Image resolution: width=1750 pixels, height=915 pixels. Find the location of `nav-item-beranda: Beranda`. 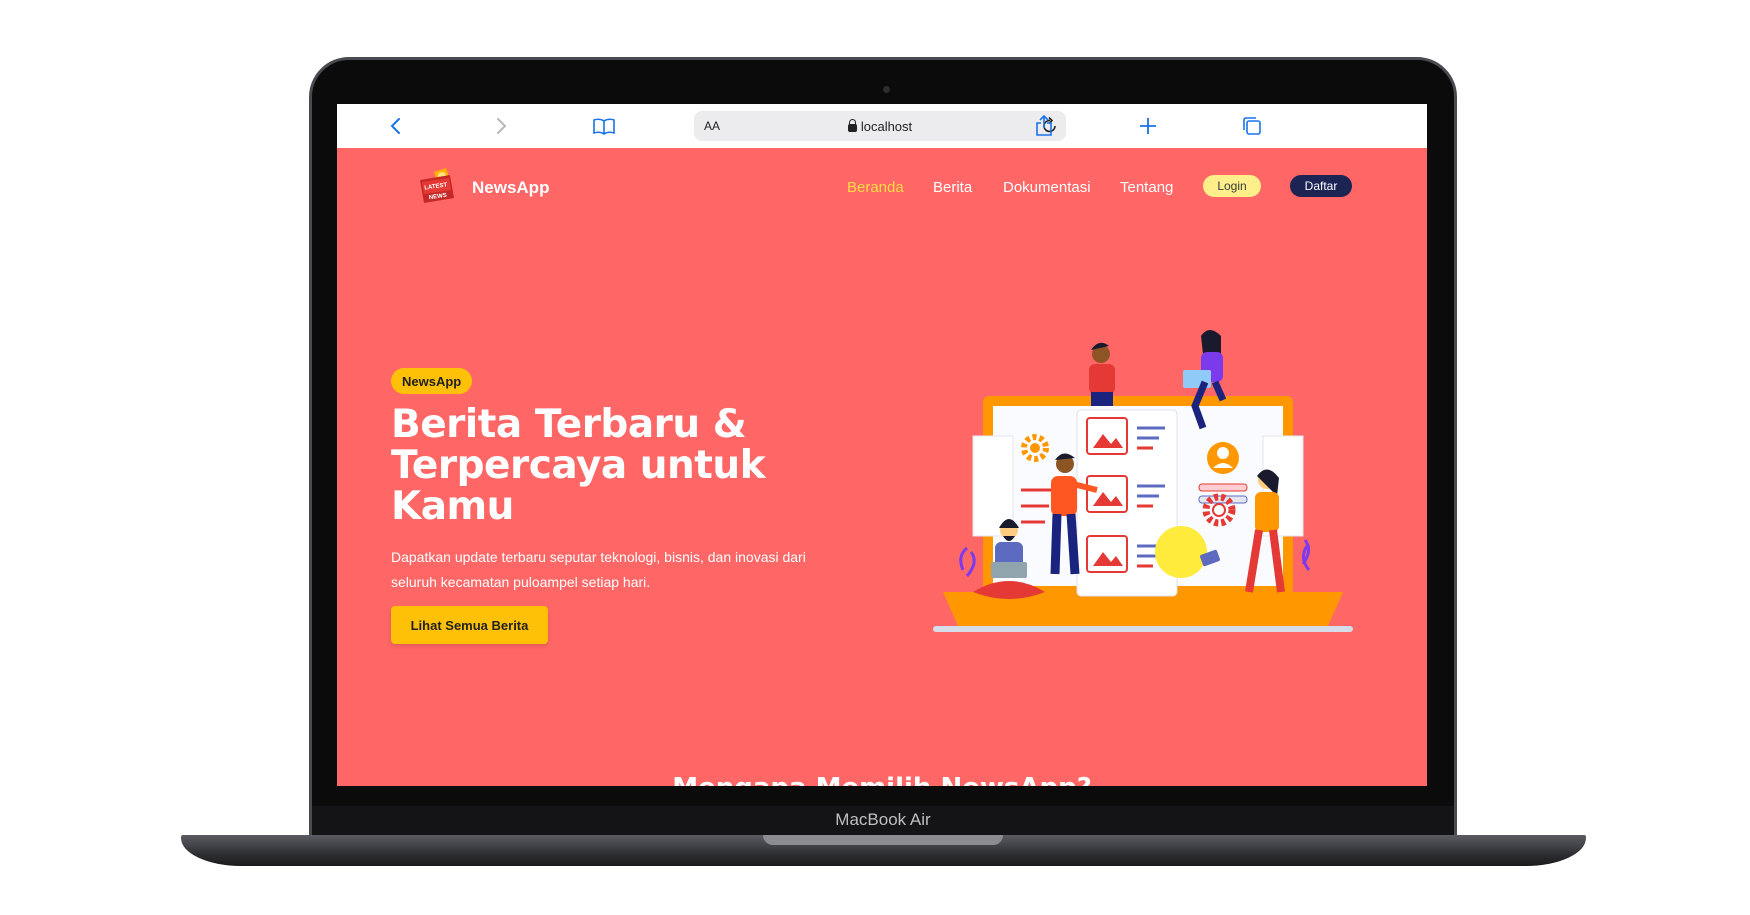

nav-item-beranda: Beranda is located at coordinates (875, 187).